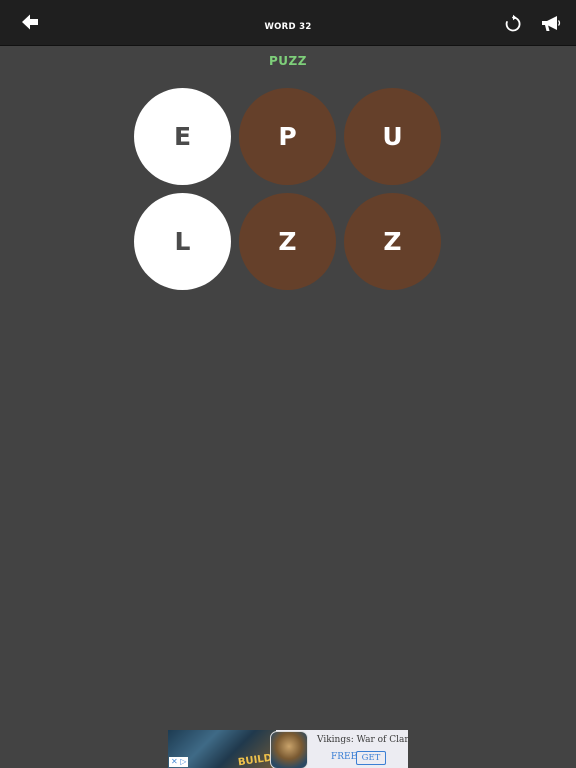 This screenshot has width=576, height=768. I want to click on ad-app-name: Vikings: War of Clans, so click(362, 740).